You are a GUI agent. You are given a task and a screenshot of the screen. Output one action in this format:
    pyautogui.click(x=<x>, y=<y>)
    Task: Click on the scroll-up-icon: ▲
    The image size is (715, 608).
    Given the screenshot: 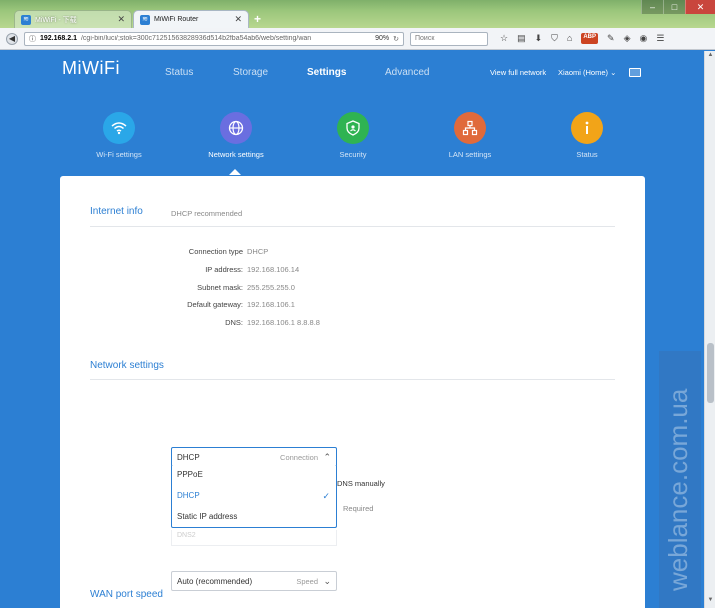 What is the action you would take?
    pyautogui.click(x=710, y=57)
    